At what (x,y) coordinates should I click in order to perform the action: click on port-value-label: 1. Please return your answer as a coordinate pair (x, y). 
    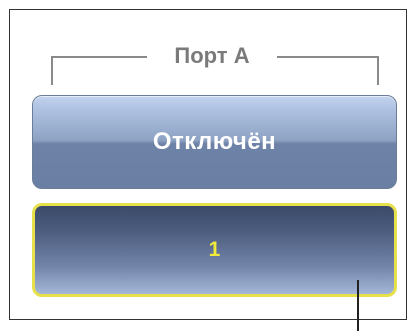
    Looking at the image, I should click on (214, 249).